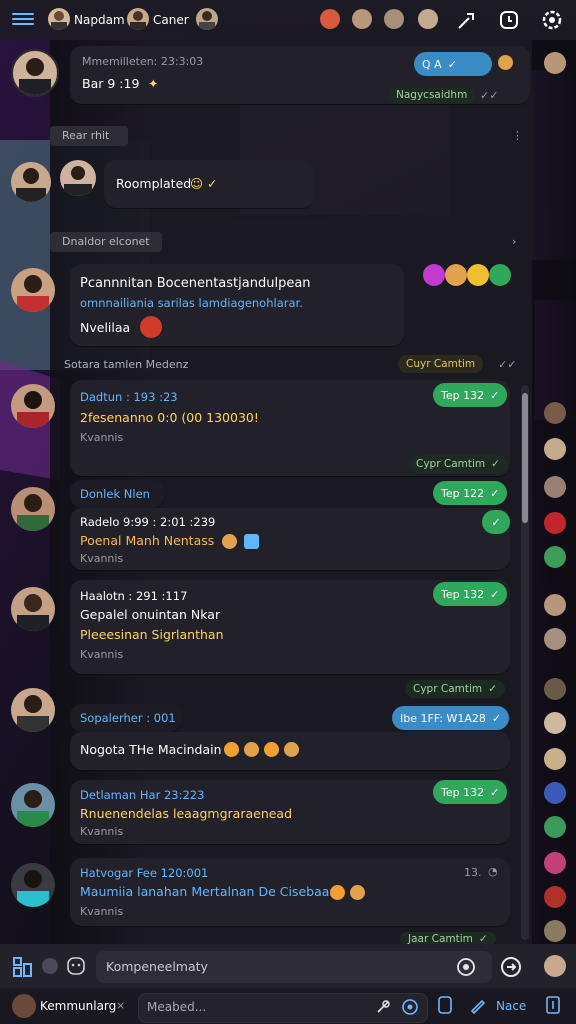  What do you see at coordinates (157, 966) in the screenshot?
I see `message-input-placeholder: Kompeneelmaty` at bounding box center [157, 966].